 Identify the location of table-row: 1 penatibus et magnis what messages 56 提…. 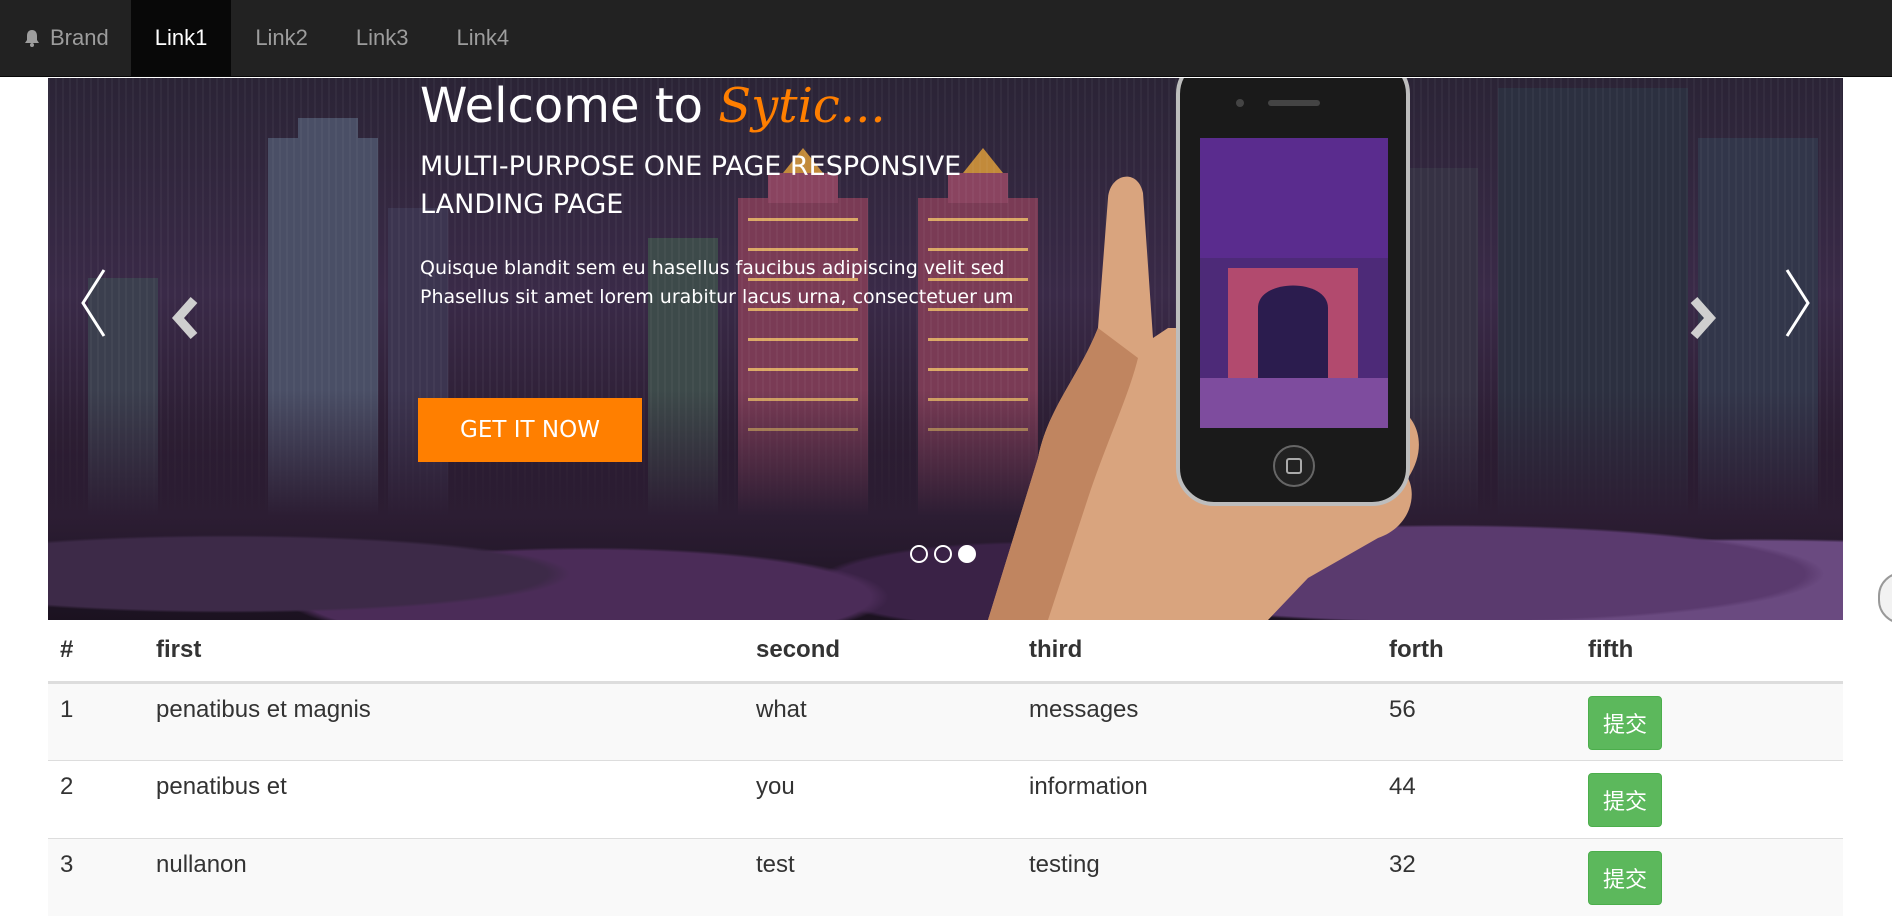
(945, 720).